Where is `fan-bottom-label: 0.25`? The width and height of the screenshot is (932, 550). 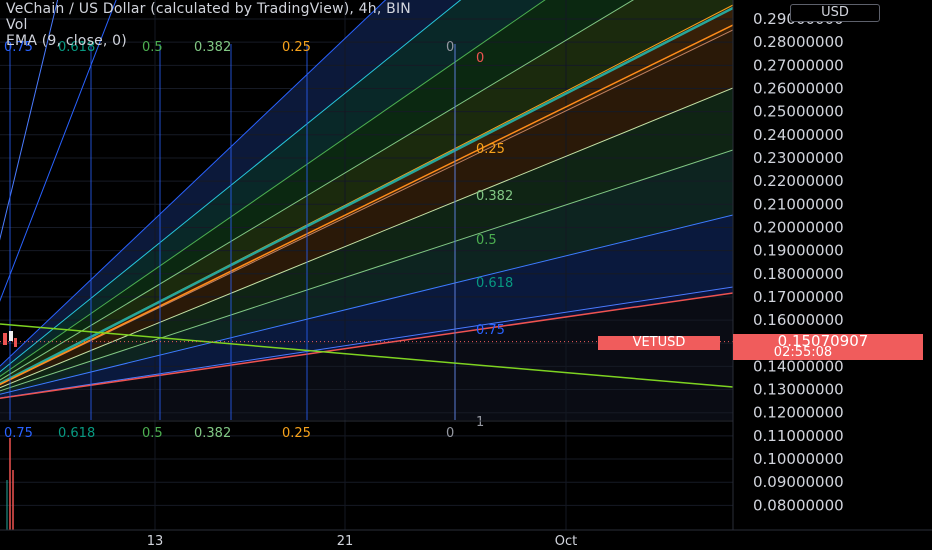 fan-bottom-label: 0.25 is located at coordinates (296, 433).